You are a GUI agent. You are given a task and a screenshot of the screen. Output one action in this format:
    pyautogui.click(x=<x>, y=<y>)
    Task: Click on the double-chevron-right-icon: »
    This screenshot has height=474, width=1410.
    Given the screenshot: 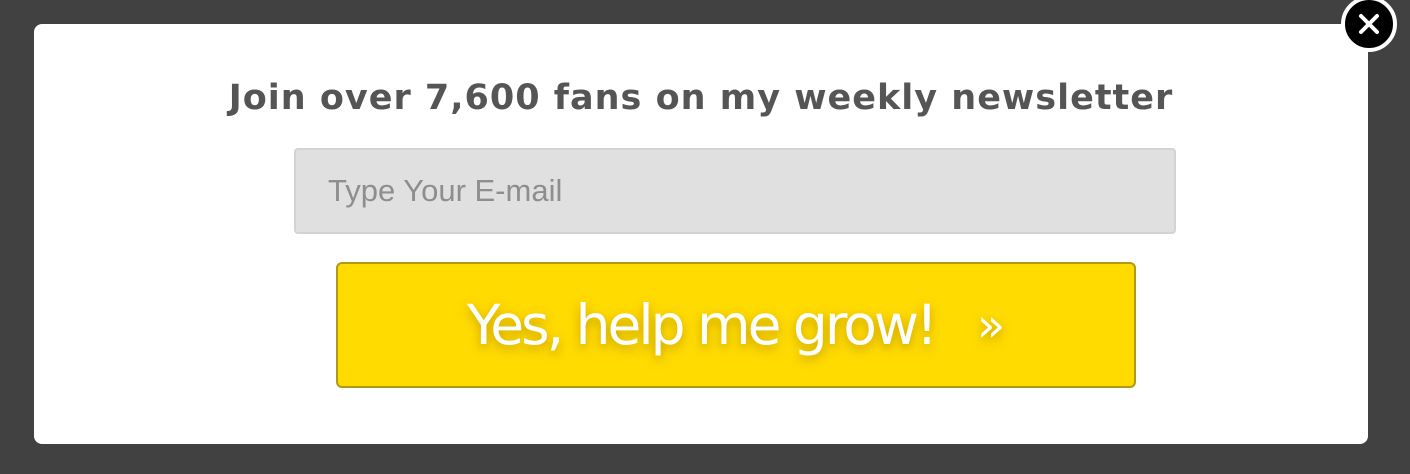 What is the action you would take?
    pyautogui.click(x=991, y=325)
    